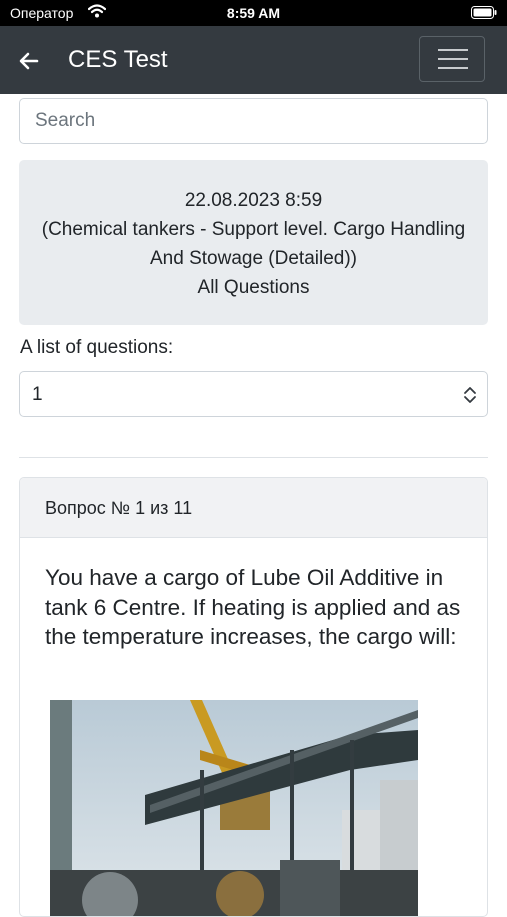 This screenshot has height=917, width=507. I want to click on menu-toggle-button, so click(452, 59).